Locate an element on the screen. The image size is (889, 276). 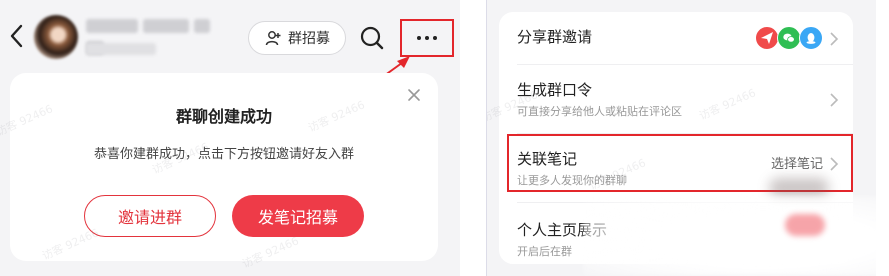
invite-to-group-button: 邀请进群 is located at coordinates (150, 216).